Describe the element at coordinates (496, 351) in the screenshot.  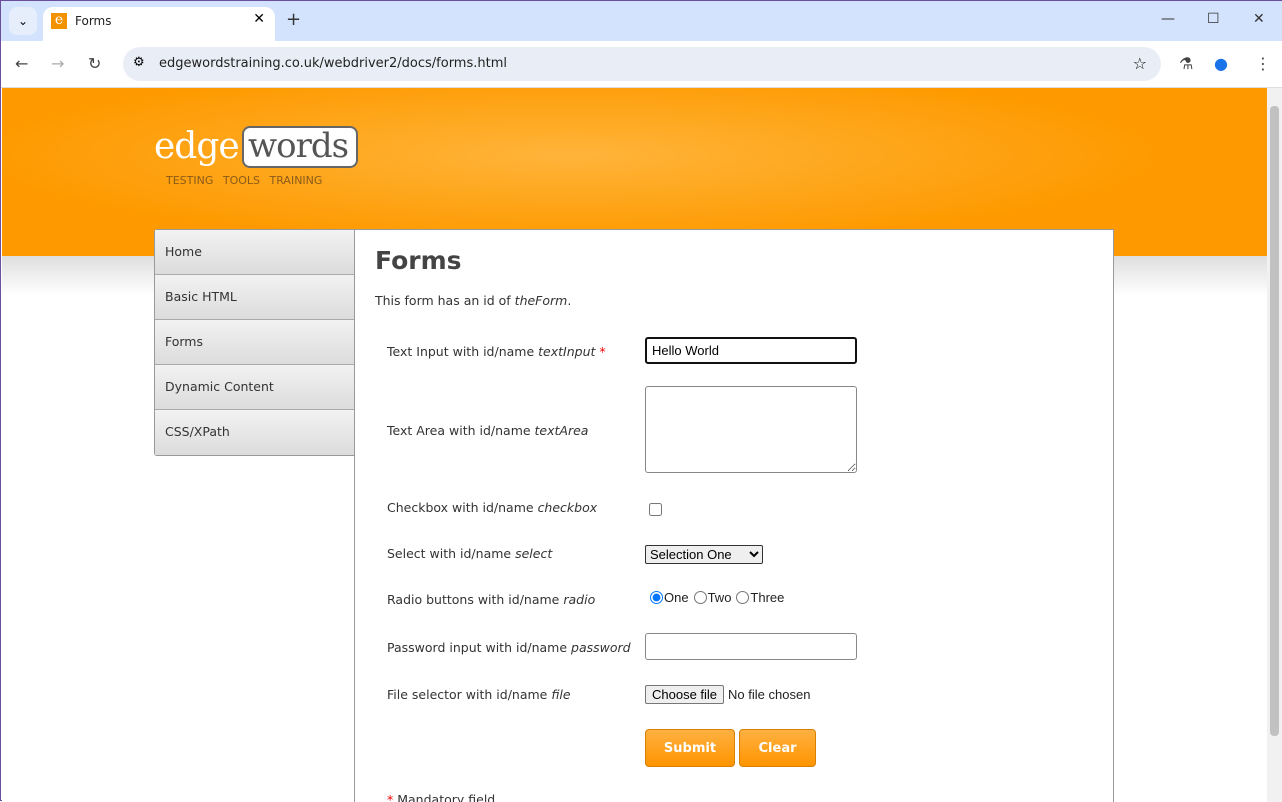
I see `text-input-label: Text Input with id/name textInput *` at that location.